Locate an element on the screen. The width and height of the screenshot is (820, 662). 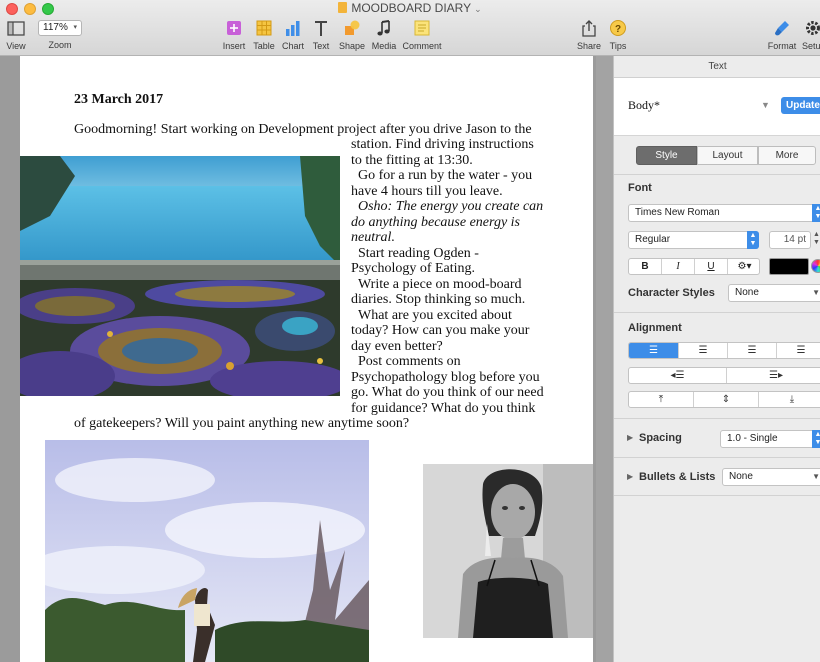
bold-button: B is located at coordinates (645, 266).